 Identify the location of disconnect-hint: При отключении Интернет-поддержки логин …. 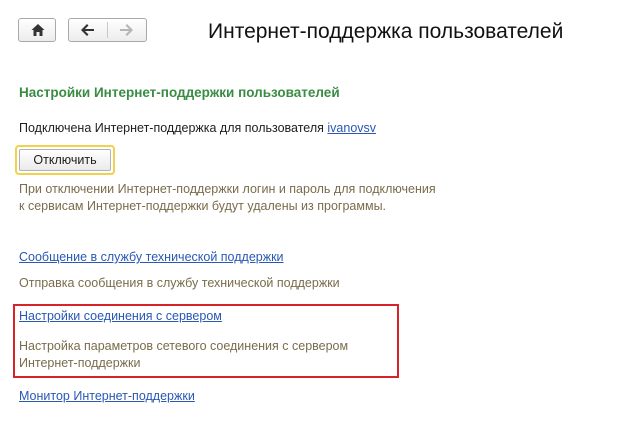
(227, 198).